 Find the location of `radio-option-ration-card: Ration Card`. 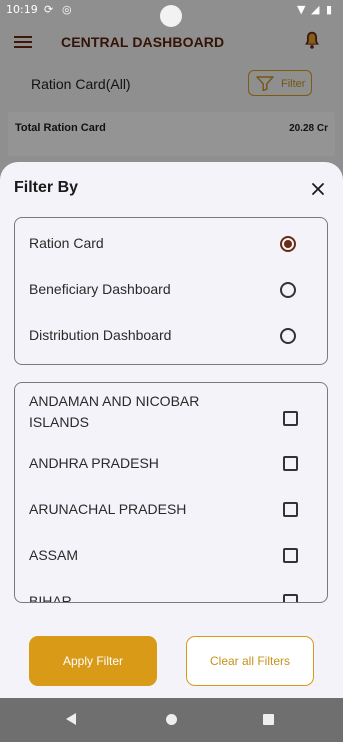

radio-option-ration-card: Ration Card is located at coordinates (171, 242).